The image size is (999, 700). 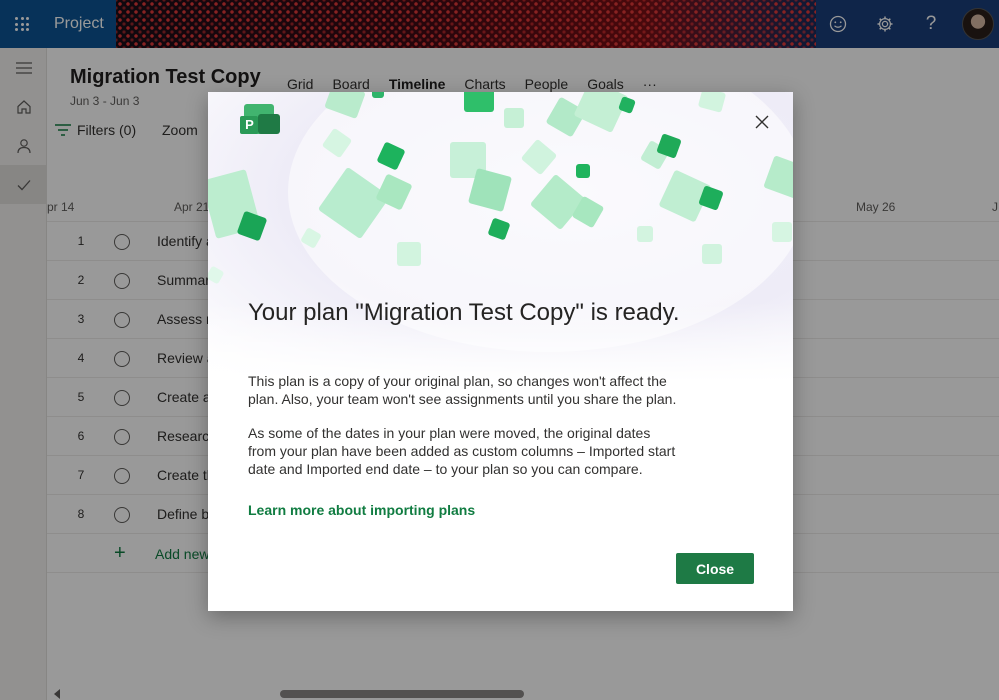 I want to click on planner-logo-icon: P, so click(x=249, y=125).